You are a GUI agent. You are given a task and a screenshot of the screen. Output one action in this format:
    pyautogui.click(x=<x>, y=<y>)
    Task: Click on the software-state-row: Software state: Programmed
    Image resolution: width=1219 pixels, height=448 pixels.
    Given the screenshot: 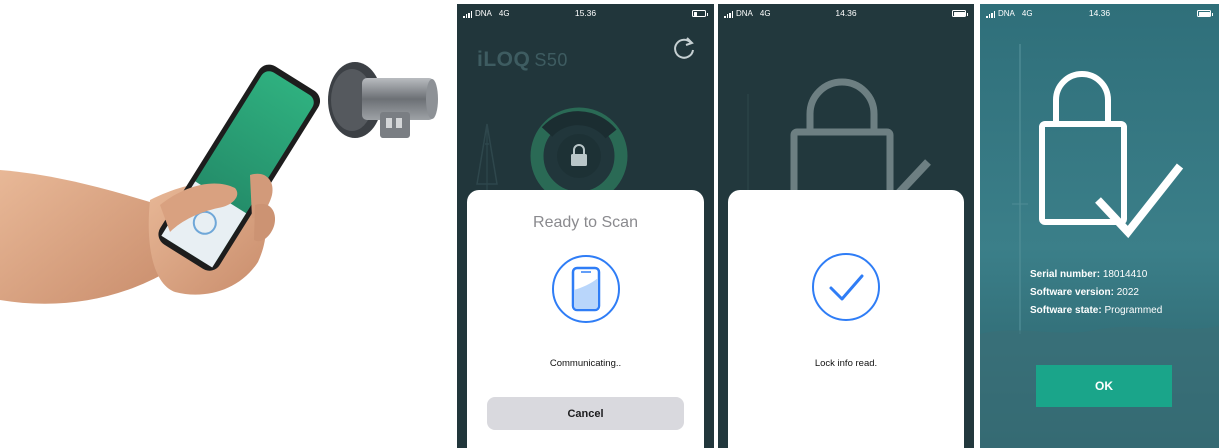 What is the action you would take?
    pyautogui.click(x=1096, y=311)
    